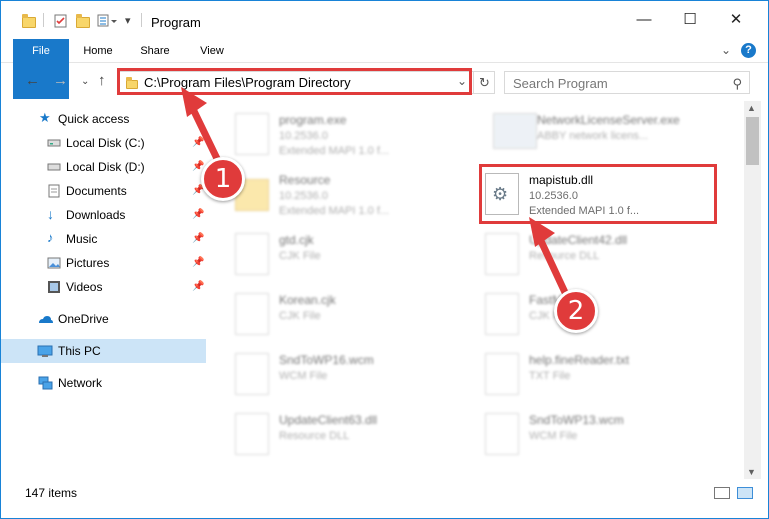 Image resolution: width=769 pixels, height=519 pixels. I want to click on step-2-badge: 2, so click(576, 311).